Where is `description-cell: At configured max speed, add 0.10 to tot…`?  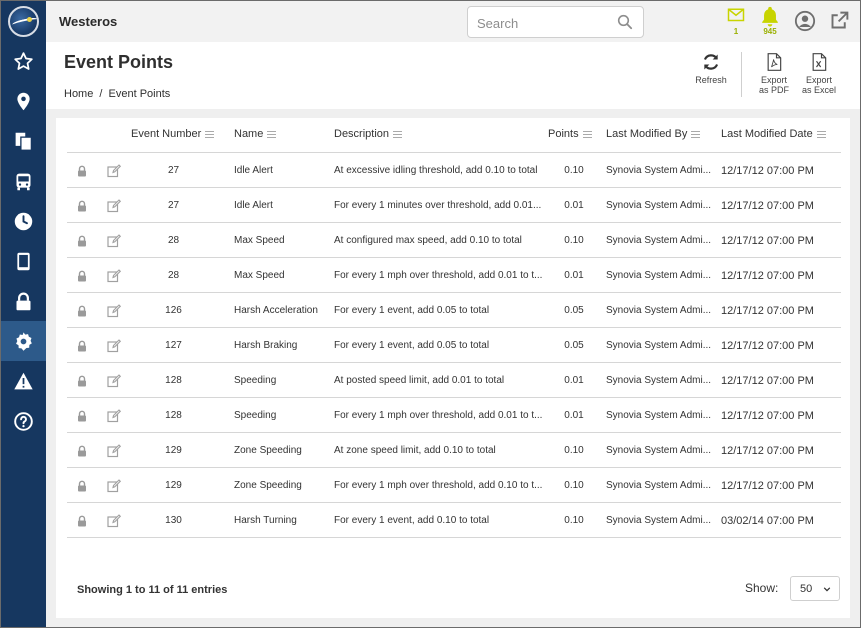
description-cell: At configured max speed, add 0.10 to tot… is located at coordinates (428, 240).